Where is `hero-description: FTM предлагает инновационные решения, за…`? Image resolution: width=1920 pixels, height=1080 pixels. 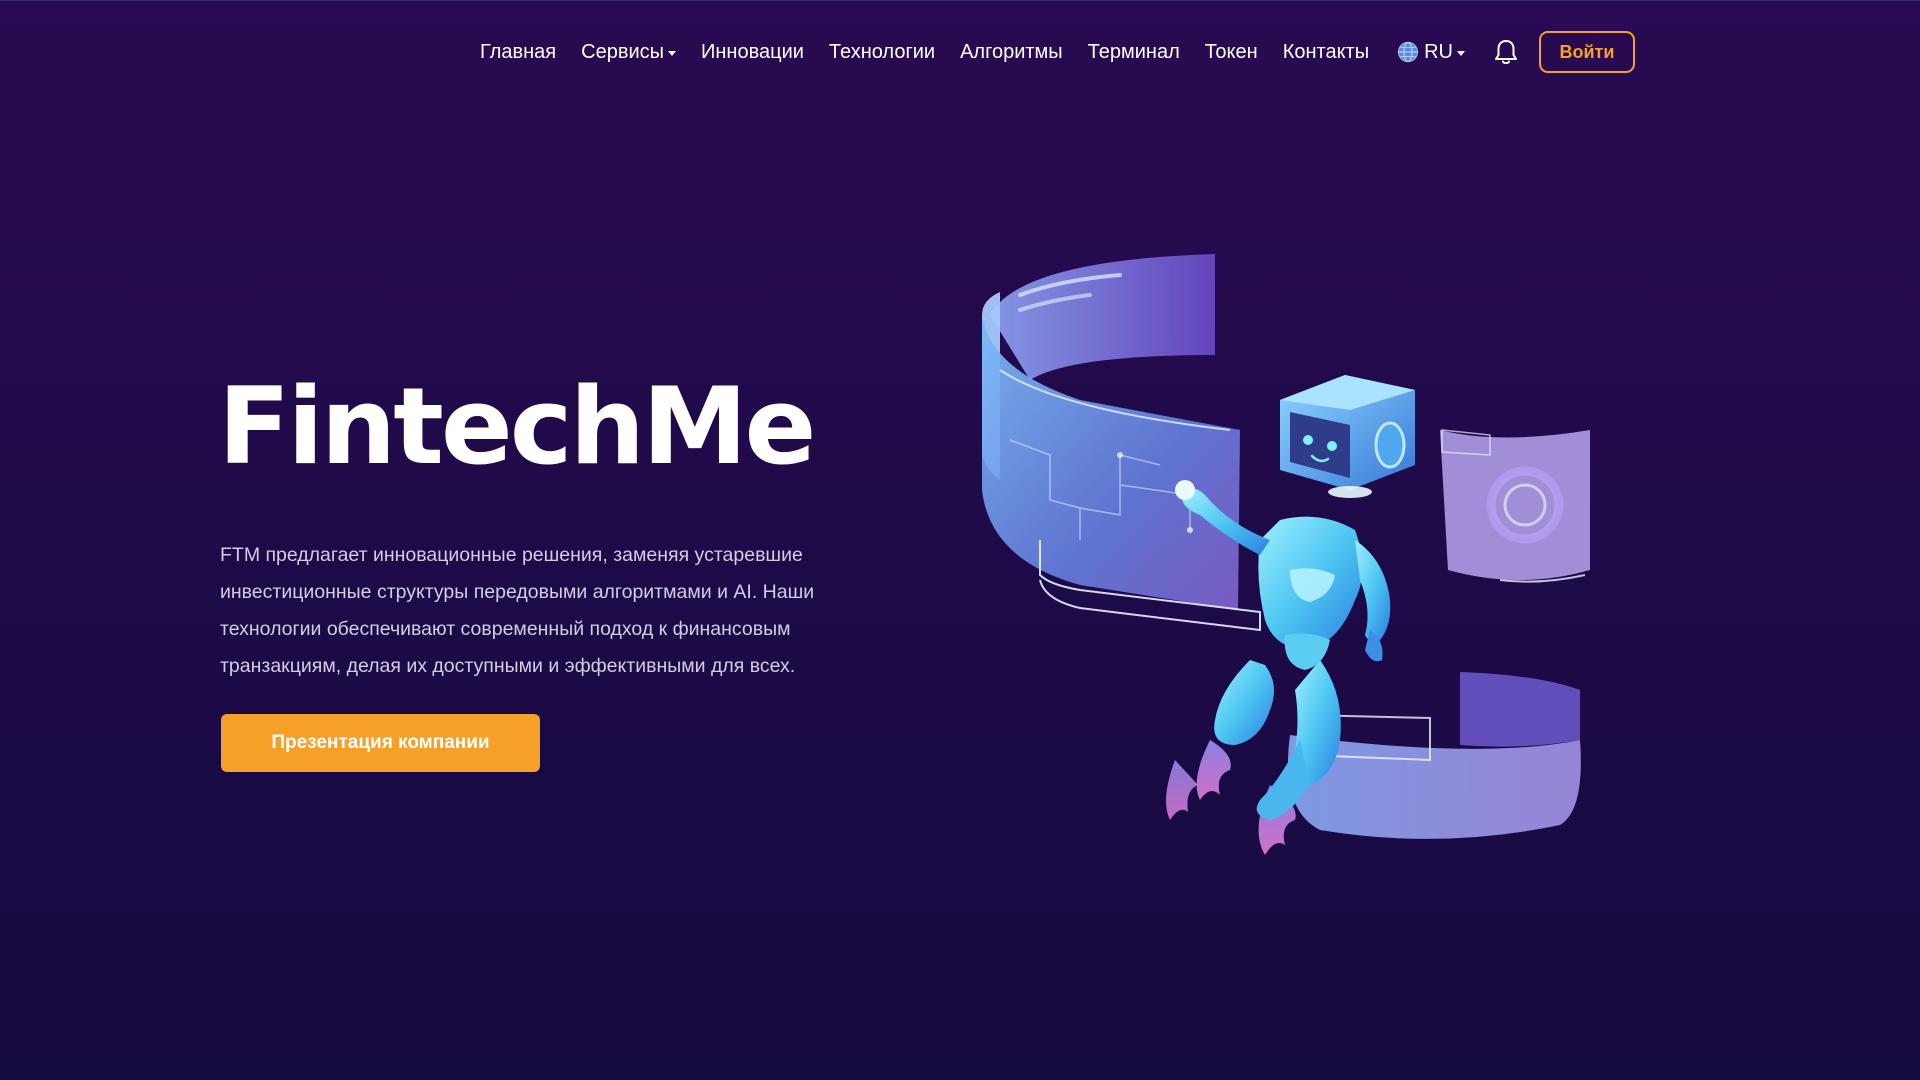
hero-description: FTM предлагает инновационные решения, за… is located at coordinates (517, 610).